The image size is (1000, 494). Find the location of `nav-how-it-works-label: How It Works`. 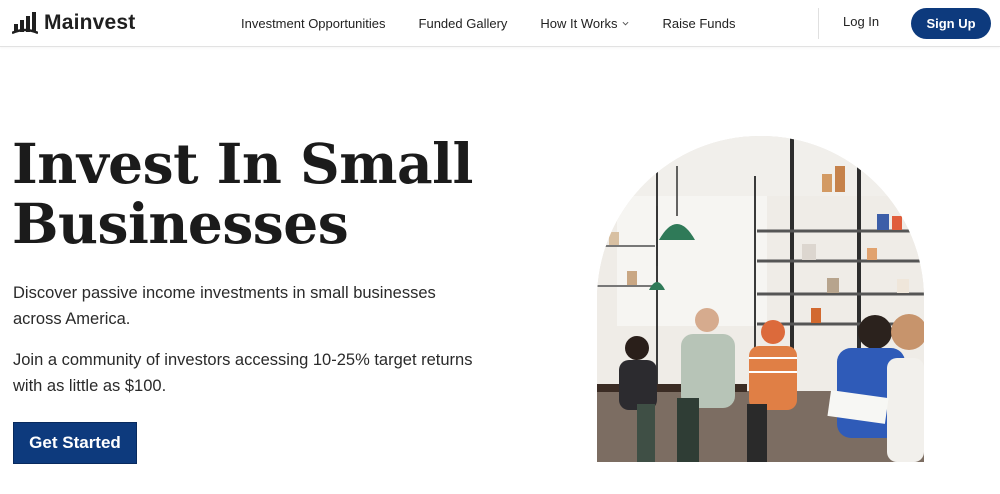

nav-how-it-works-label: How It Works is located at coordinates (579, 23).